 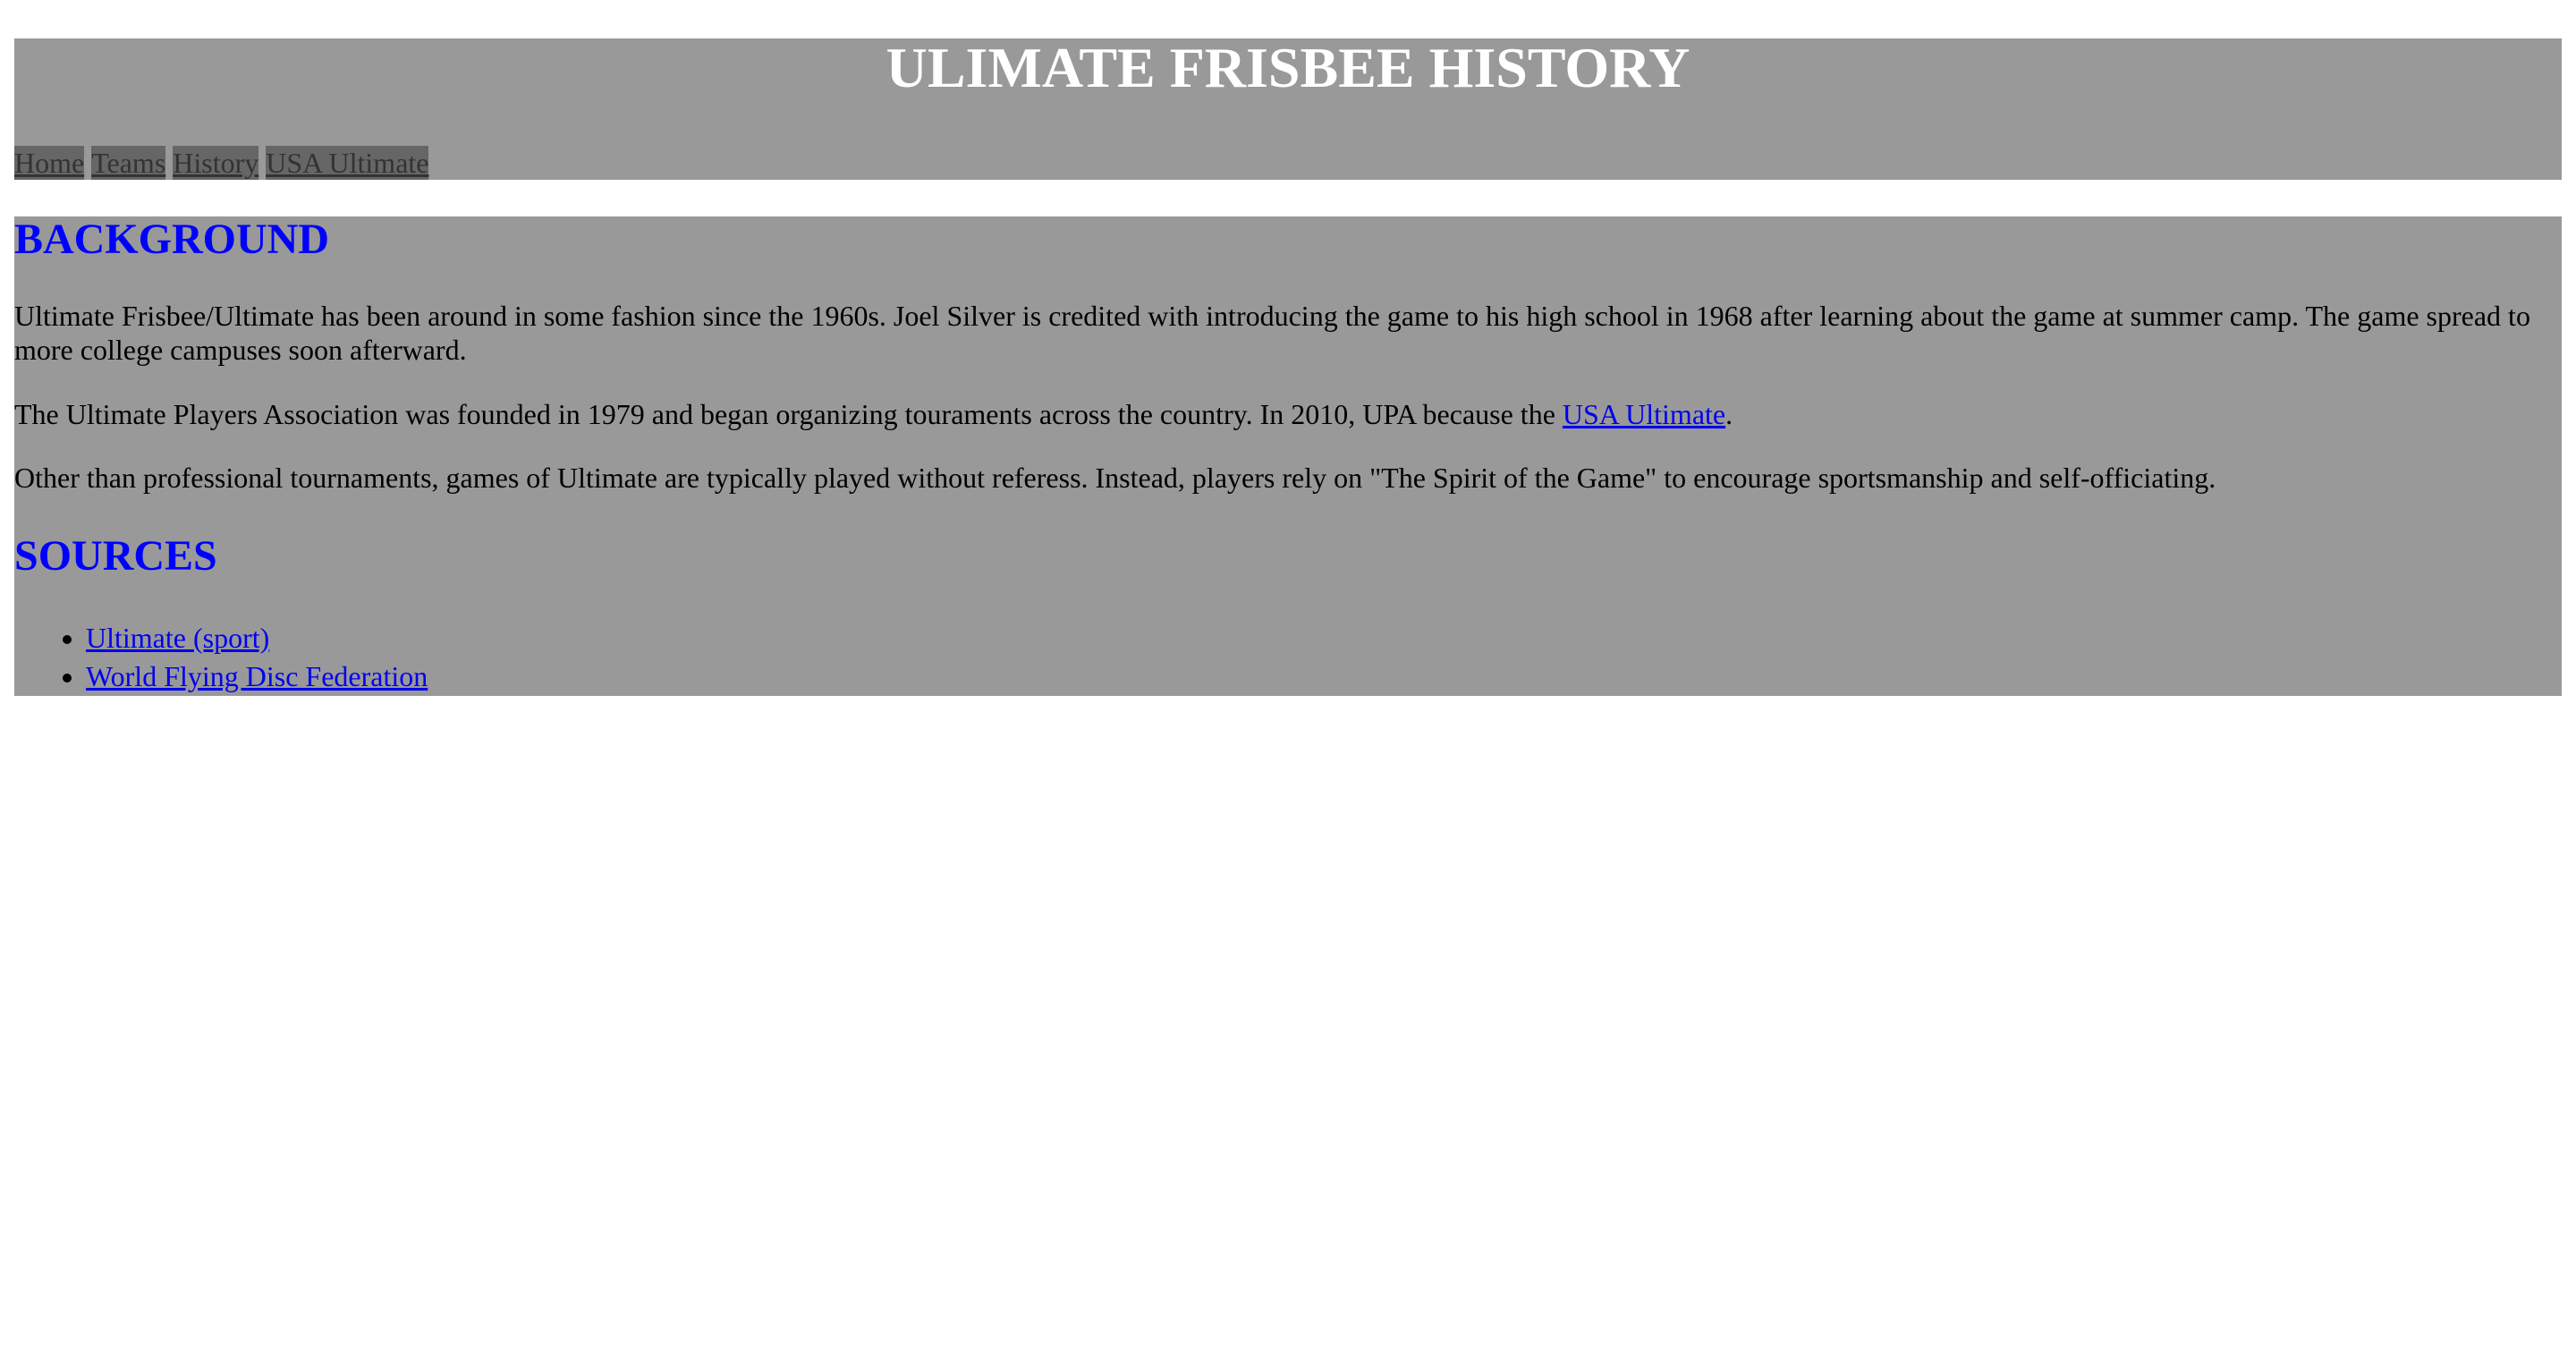 What do you see at coordinates (347, 163) in the screenshot?
I see `nav-link-usa-ultimate: USA Ultimate` at bounding box center [347, 163].